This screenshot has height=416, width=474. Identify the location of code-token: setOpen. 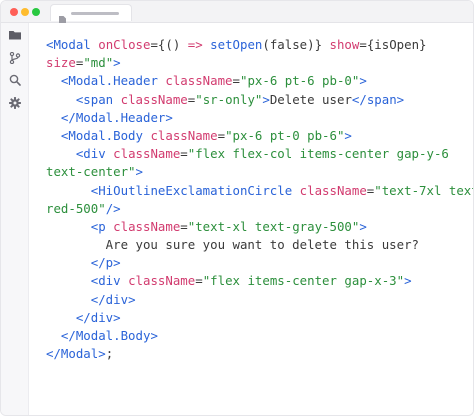
(236, 44).